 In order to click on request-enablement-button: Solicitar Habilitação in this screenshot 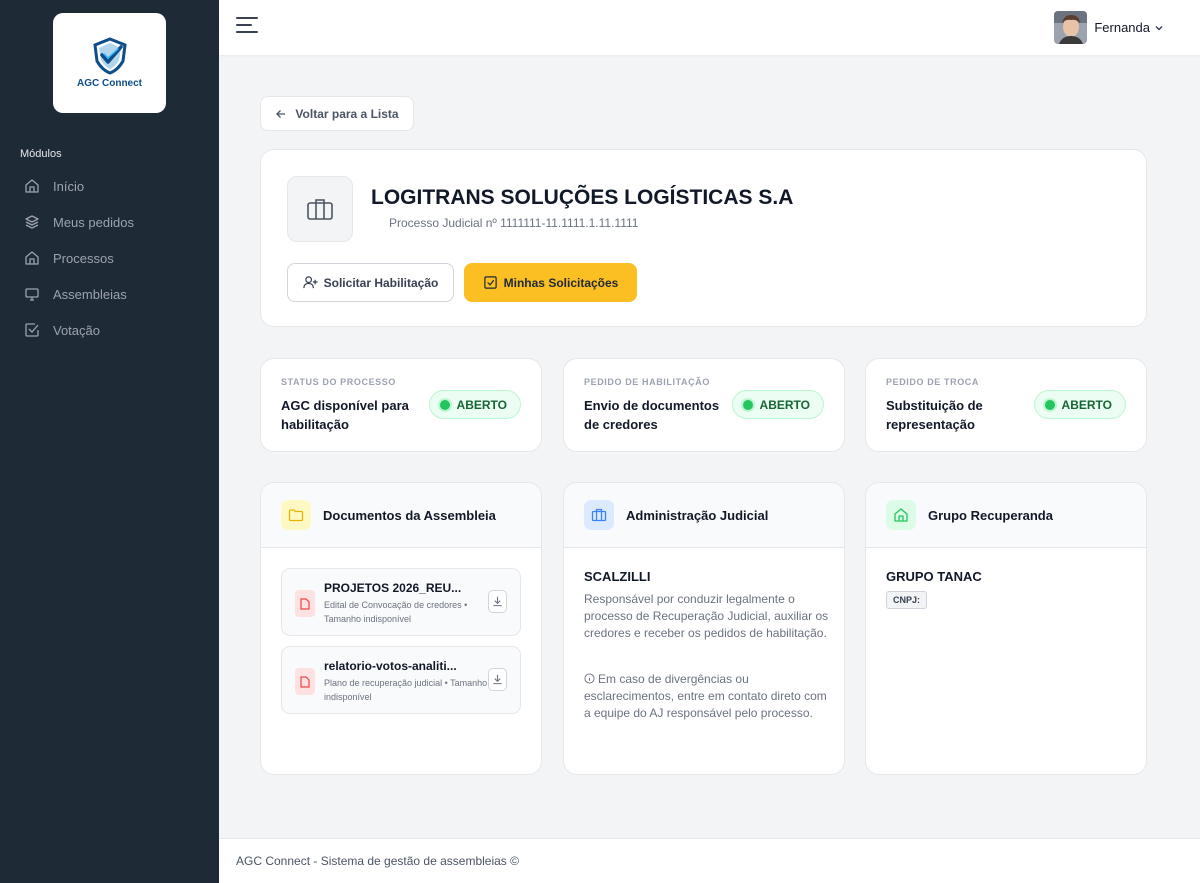, I will do `click(370, 282)`.